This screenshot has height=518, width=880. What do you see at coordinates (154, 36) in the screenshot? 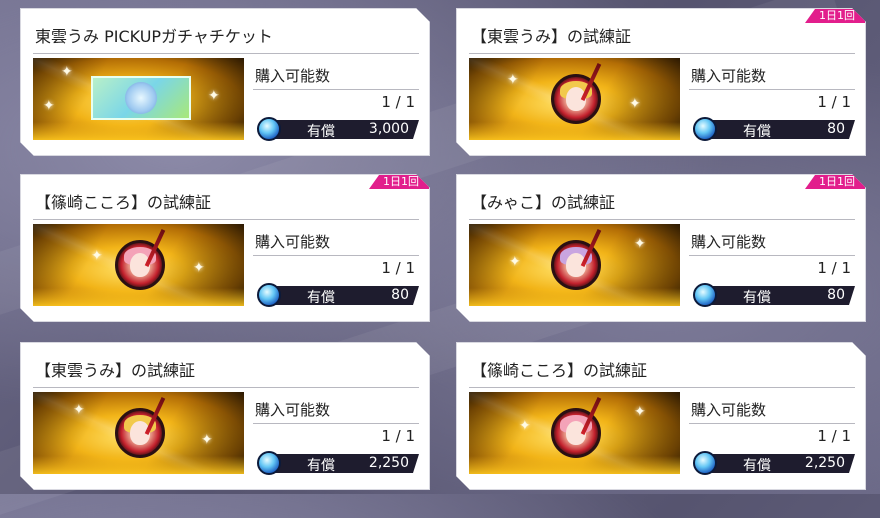
I see `item-title: 東雲うみ PICKUPガチャチケット` at bounding box center [154, 36].